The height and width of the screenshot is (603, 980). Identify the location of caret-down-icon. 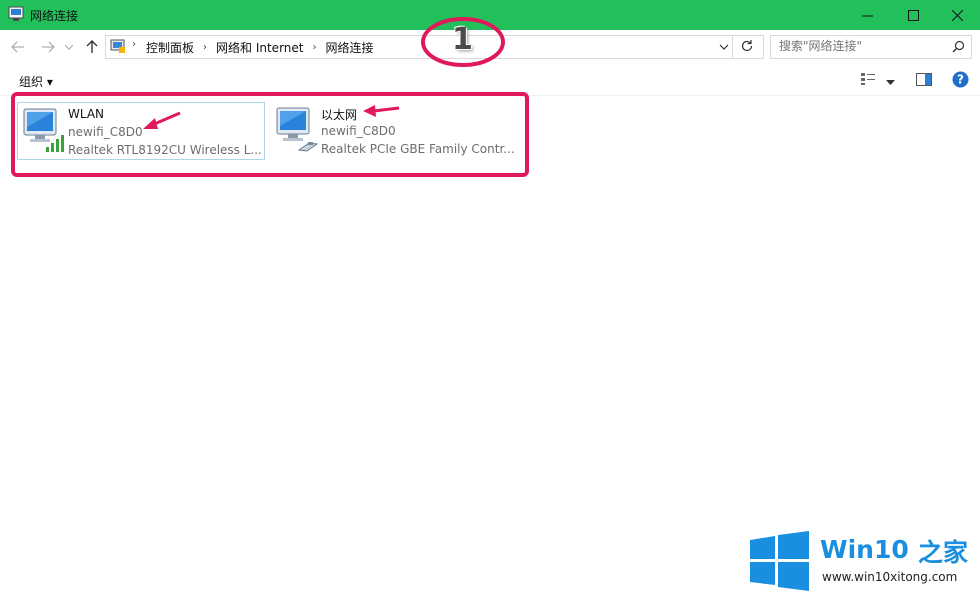
(890, 82).